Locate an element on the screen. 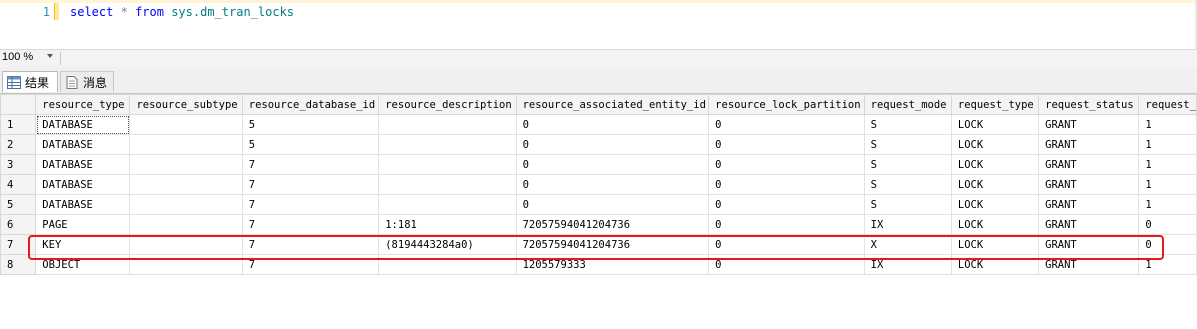  row-number: 1 is located at coordinates (18, 124).